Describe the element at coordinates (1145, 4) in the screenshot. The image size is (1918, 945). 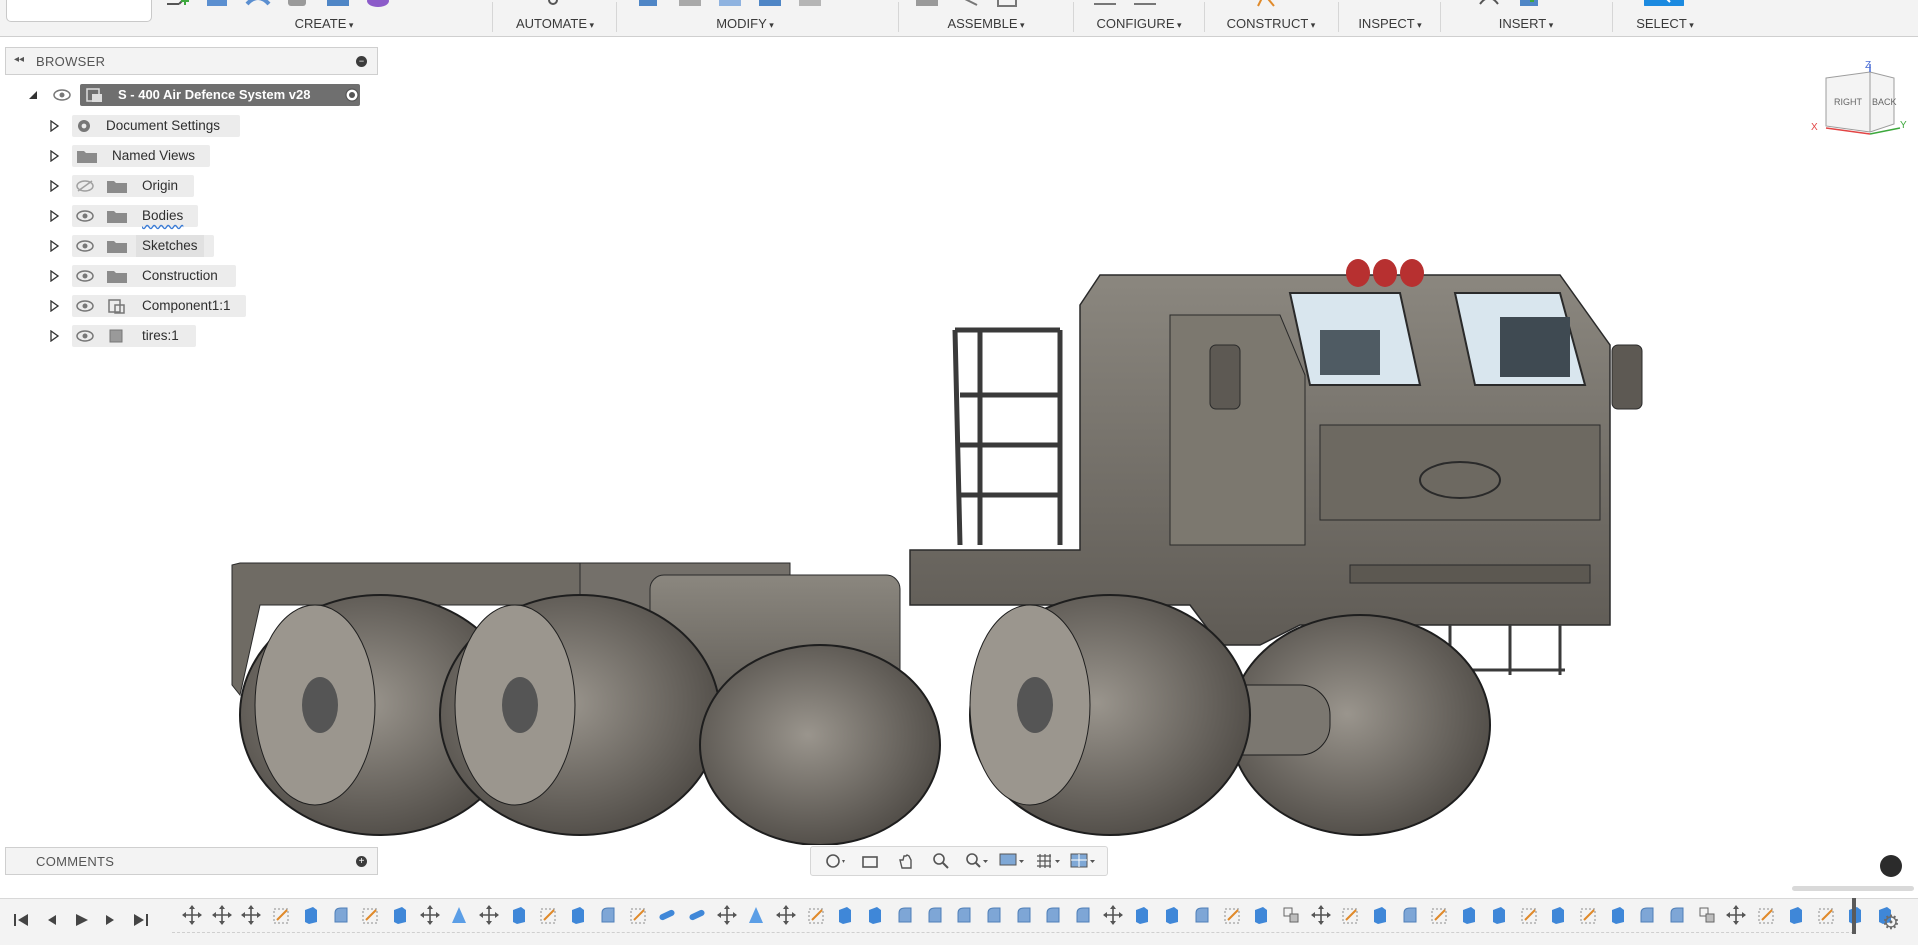
I see `configure-rule-icon` at that location.